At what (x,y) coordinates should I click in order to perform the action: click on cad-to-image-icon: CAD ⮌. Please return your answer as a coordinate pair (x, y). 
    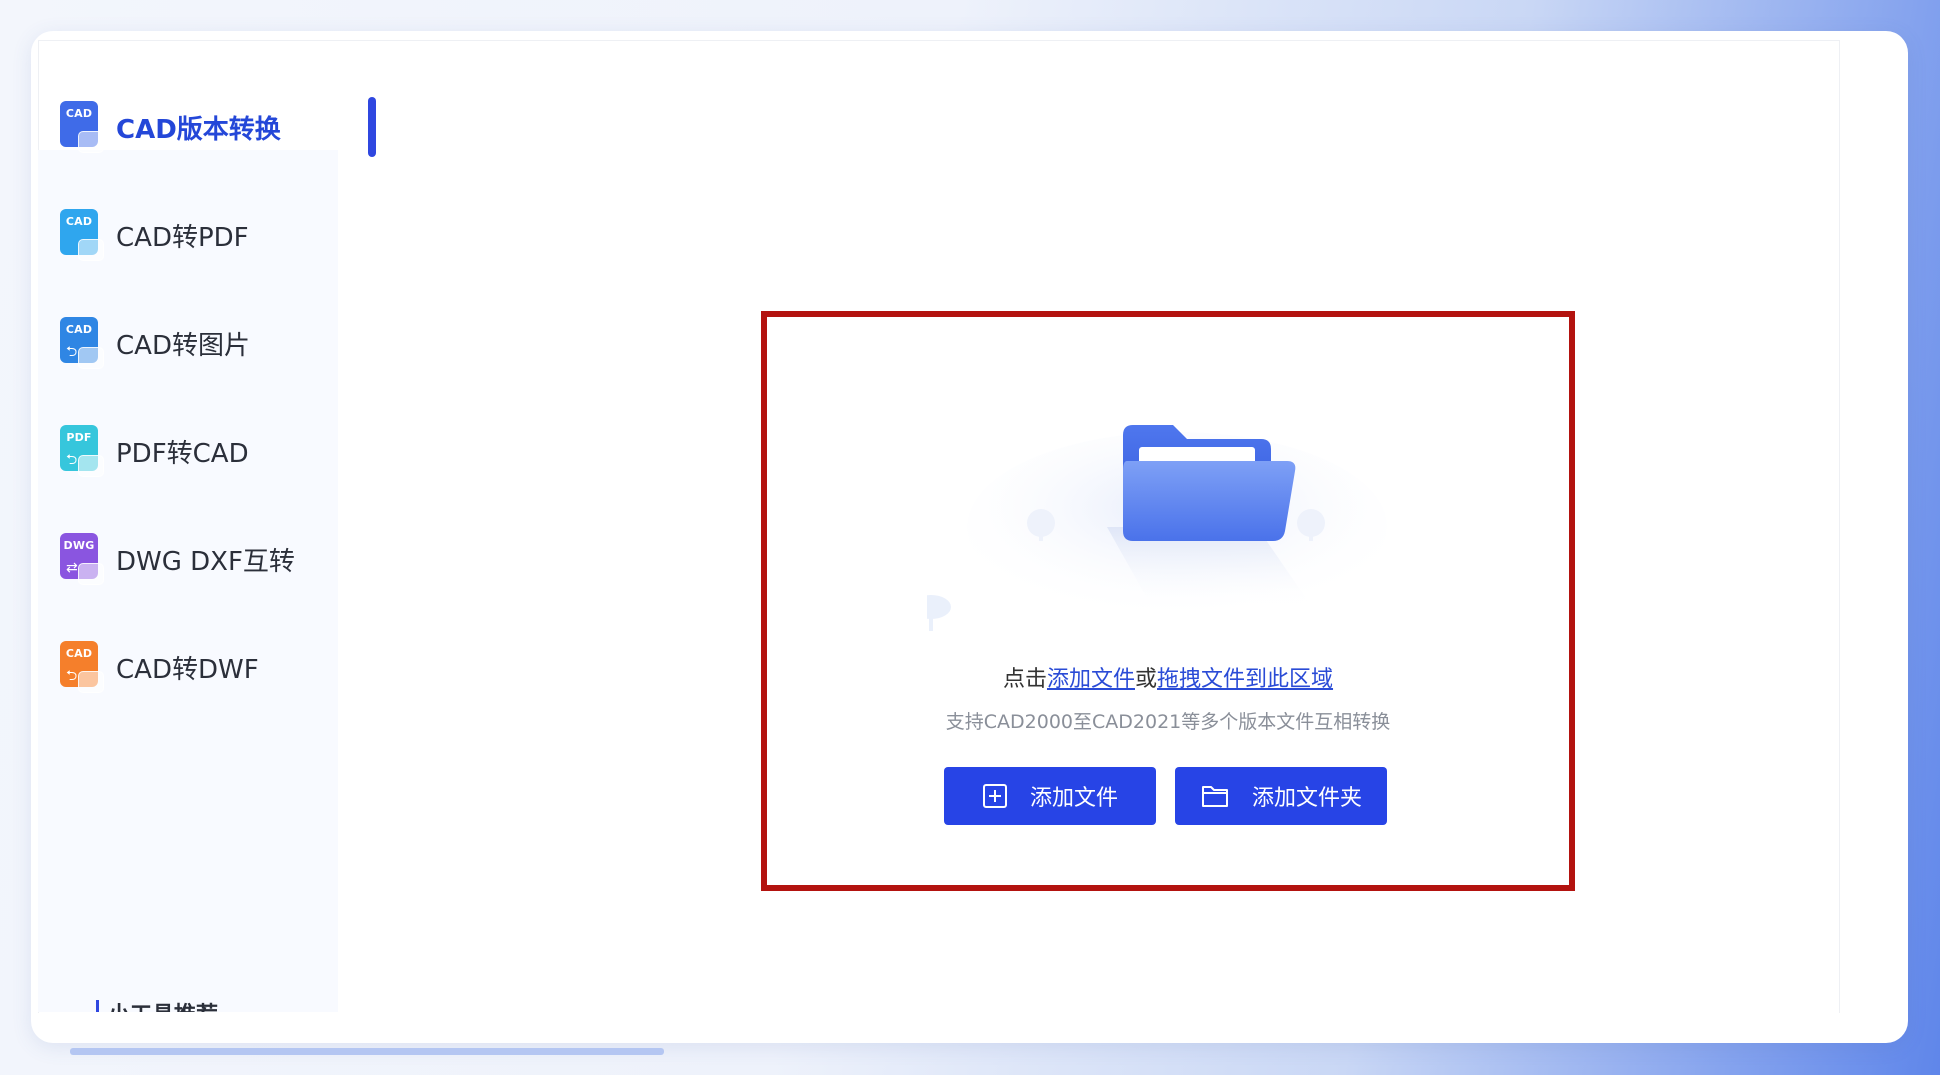
    Looking at the image, I should click on (82, 343).